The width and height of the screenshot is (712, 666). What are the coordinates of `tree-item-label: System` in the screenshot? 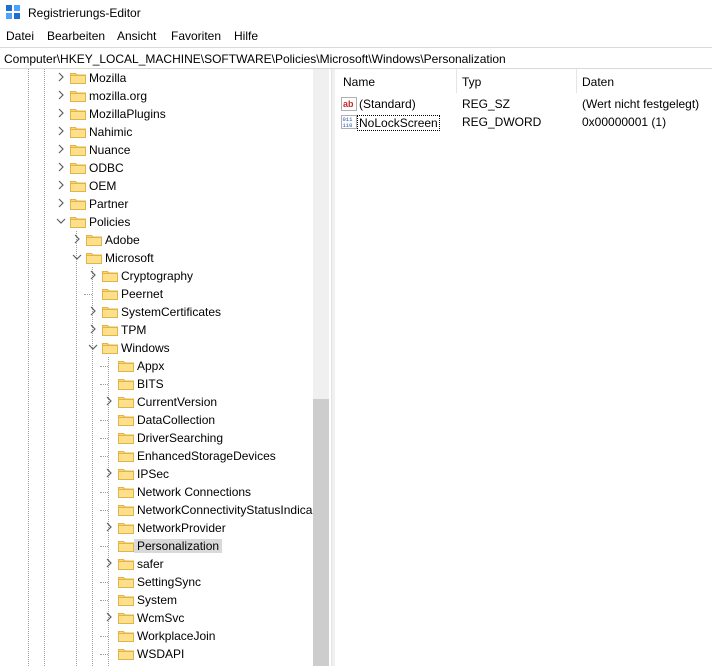 It's located at (157, 600).